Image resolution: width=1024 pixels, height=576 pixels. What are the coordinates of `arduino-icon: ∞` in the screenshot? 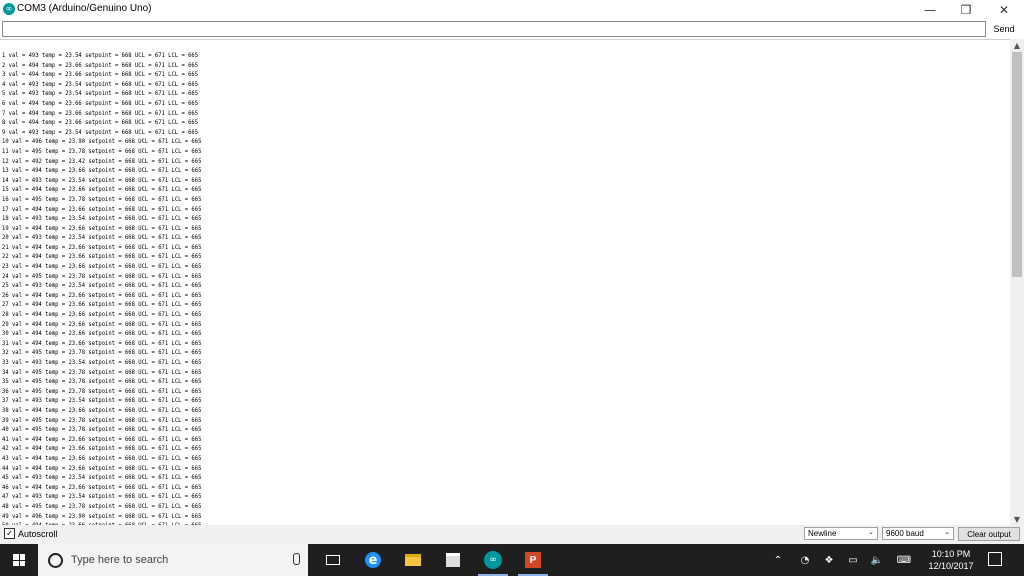 It's located at (493, 560).